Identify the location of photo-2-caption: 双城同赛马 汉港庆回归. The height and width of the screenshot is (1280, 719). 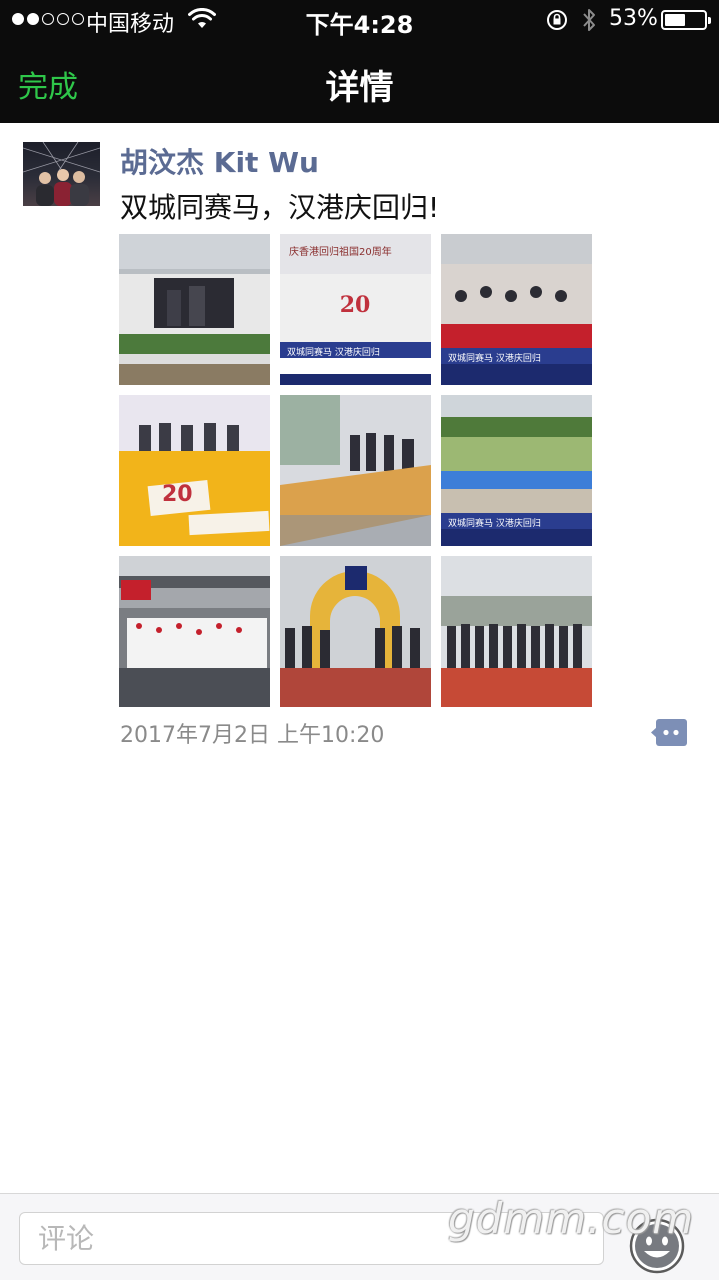
(333, 353).